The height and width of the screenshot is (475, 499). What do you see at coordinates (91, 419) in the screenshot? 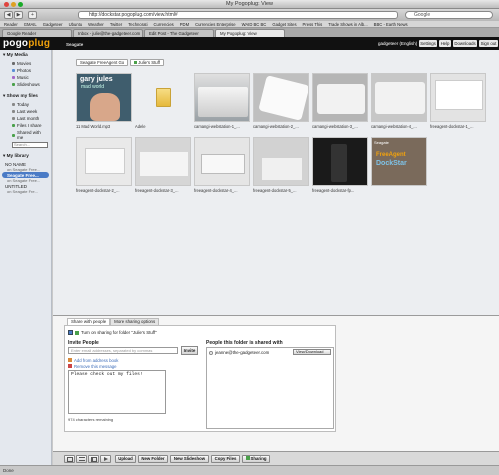
I see `chars-remaining: 974 characters remaining` at bounding box center [91, 419].